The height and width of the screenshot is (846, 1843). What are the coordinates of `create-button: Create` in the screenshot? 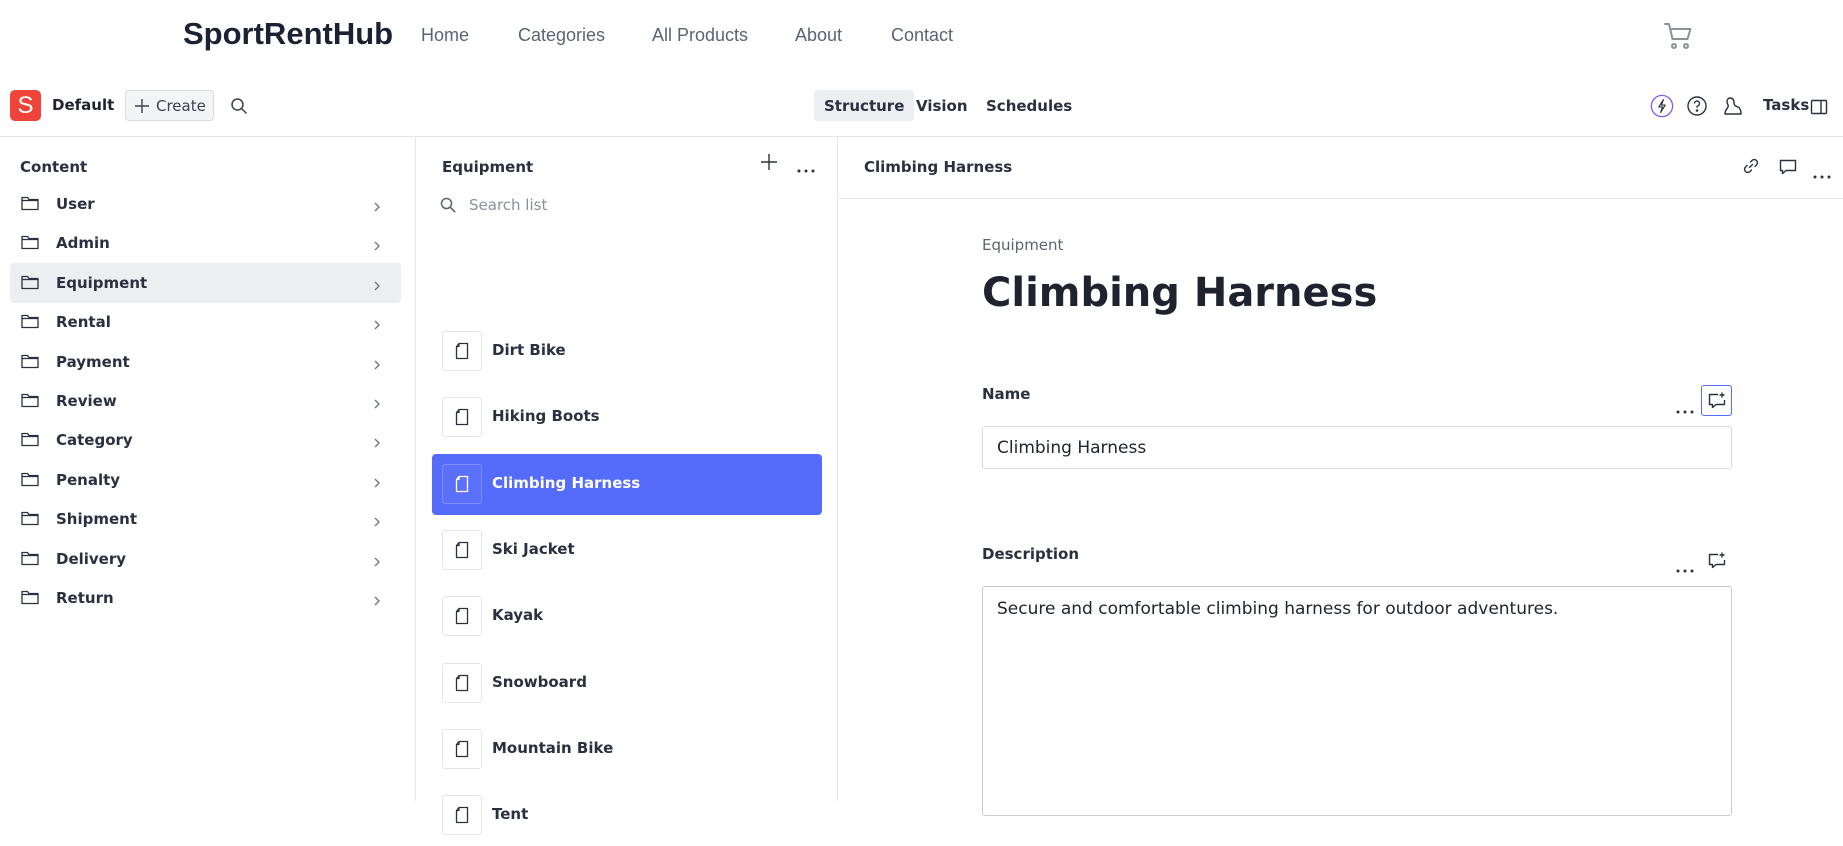 It's located at (169, 105).